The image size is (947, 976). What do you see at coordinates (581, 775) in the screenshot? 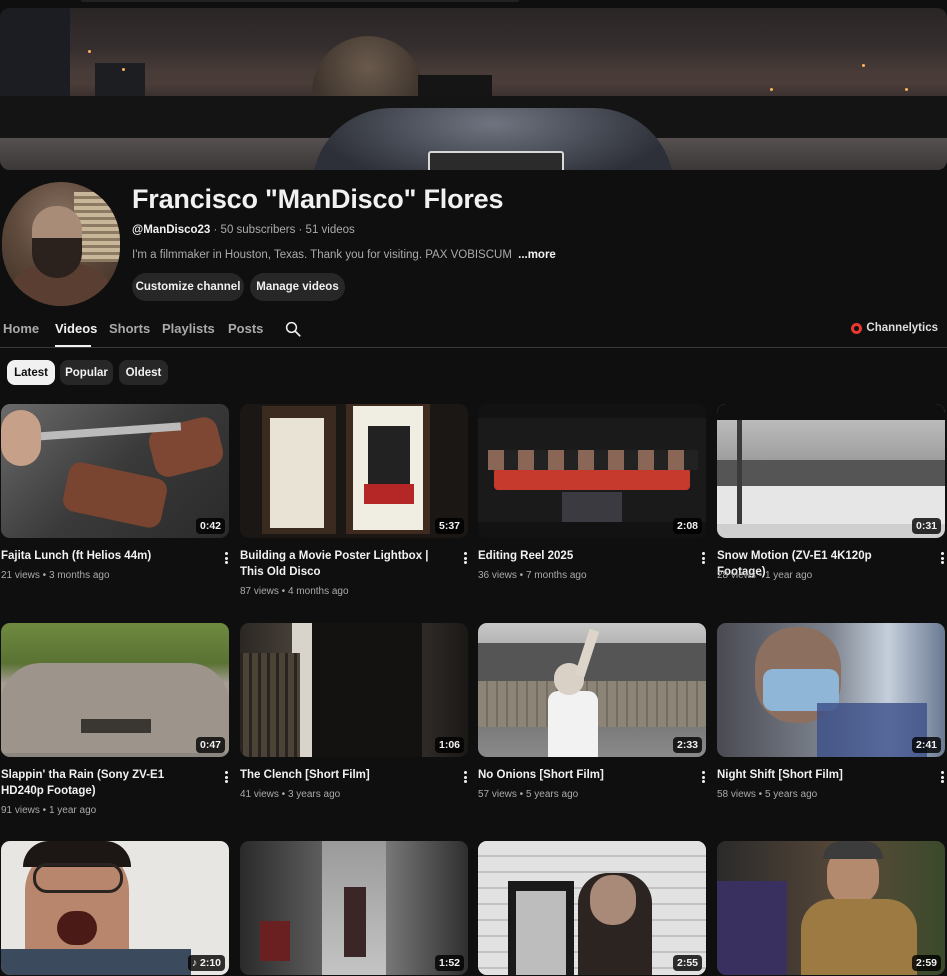
I see `video-title: No Onions [Short Film]` at bounding box center [581, 775].